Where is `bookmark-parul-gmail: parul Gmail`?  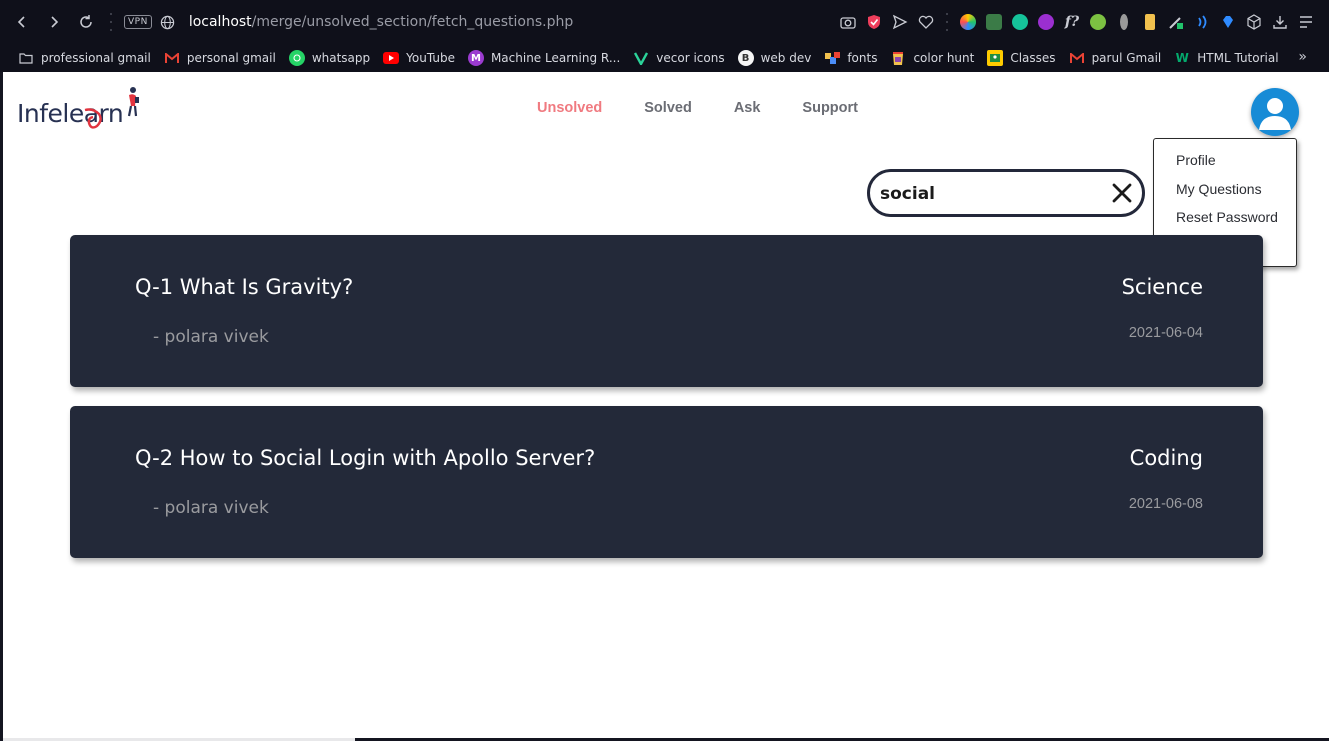
bookmark-parul-gmail: parul Gmail is located at coordinates (1115, 58).